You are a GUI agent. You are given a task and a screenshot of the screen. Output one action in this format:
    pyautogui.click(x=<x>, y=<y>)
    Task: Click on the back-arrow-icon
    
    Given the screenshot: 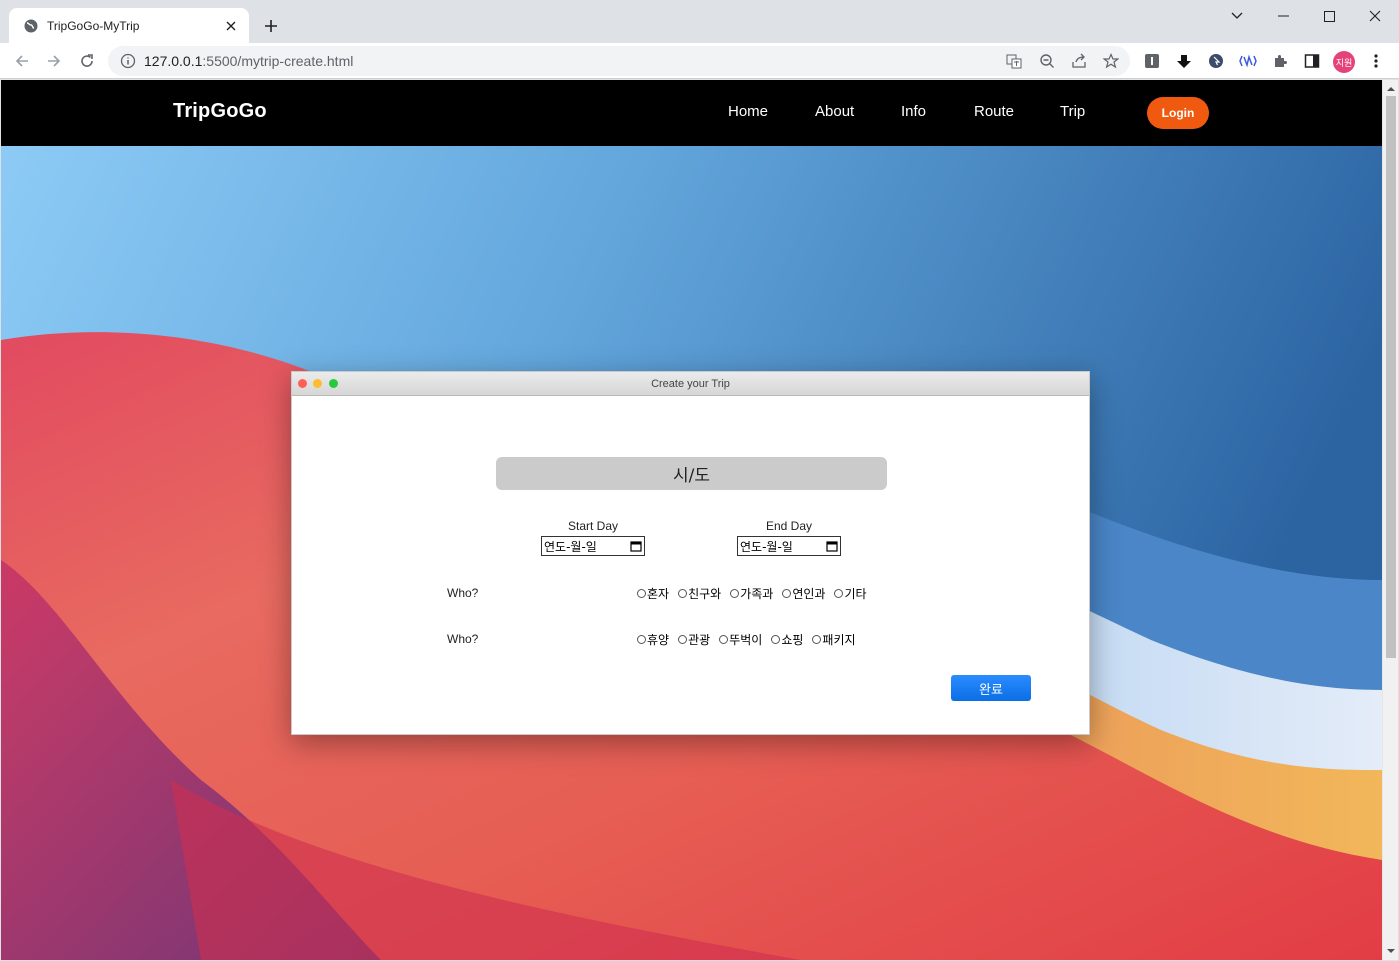 What is the action you would take?
    pyautogui.click(x=22, y=61)
    